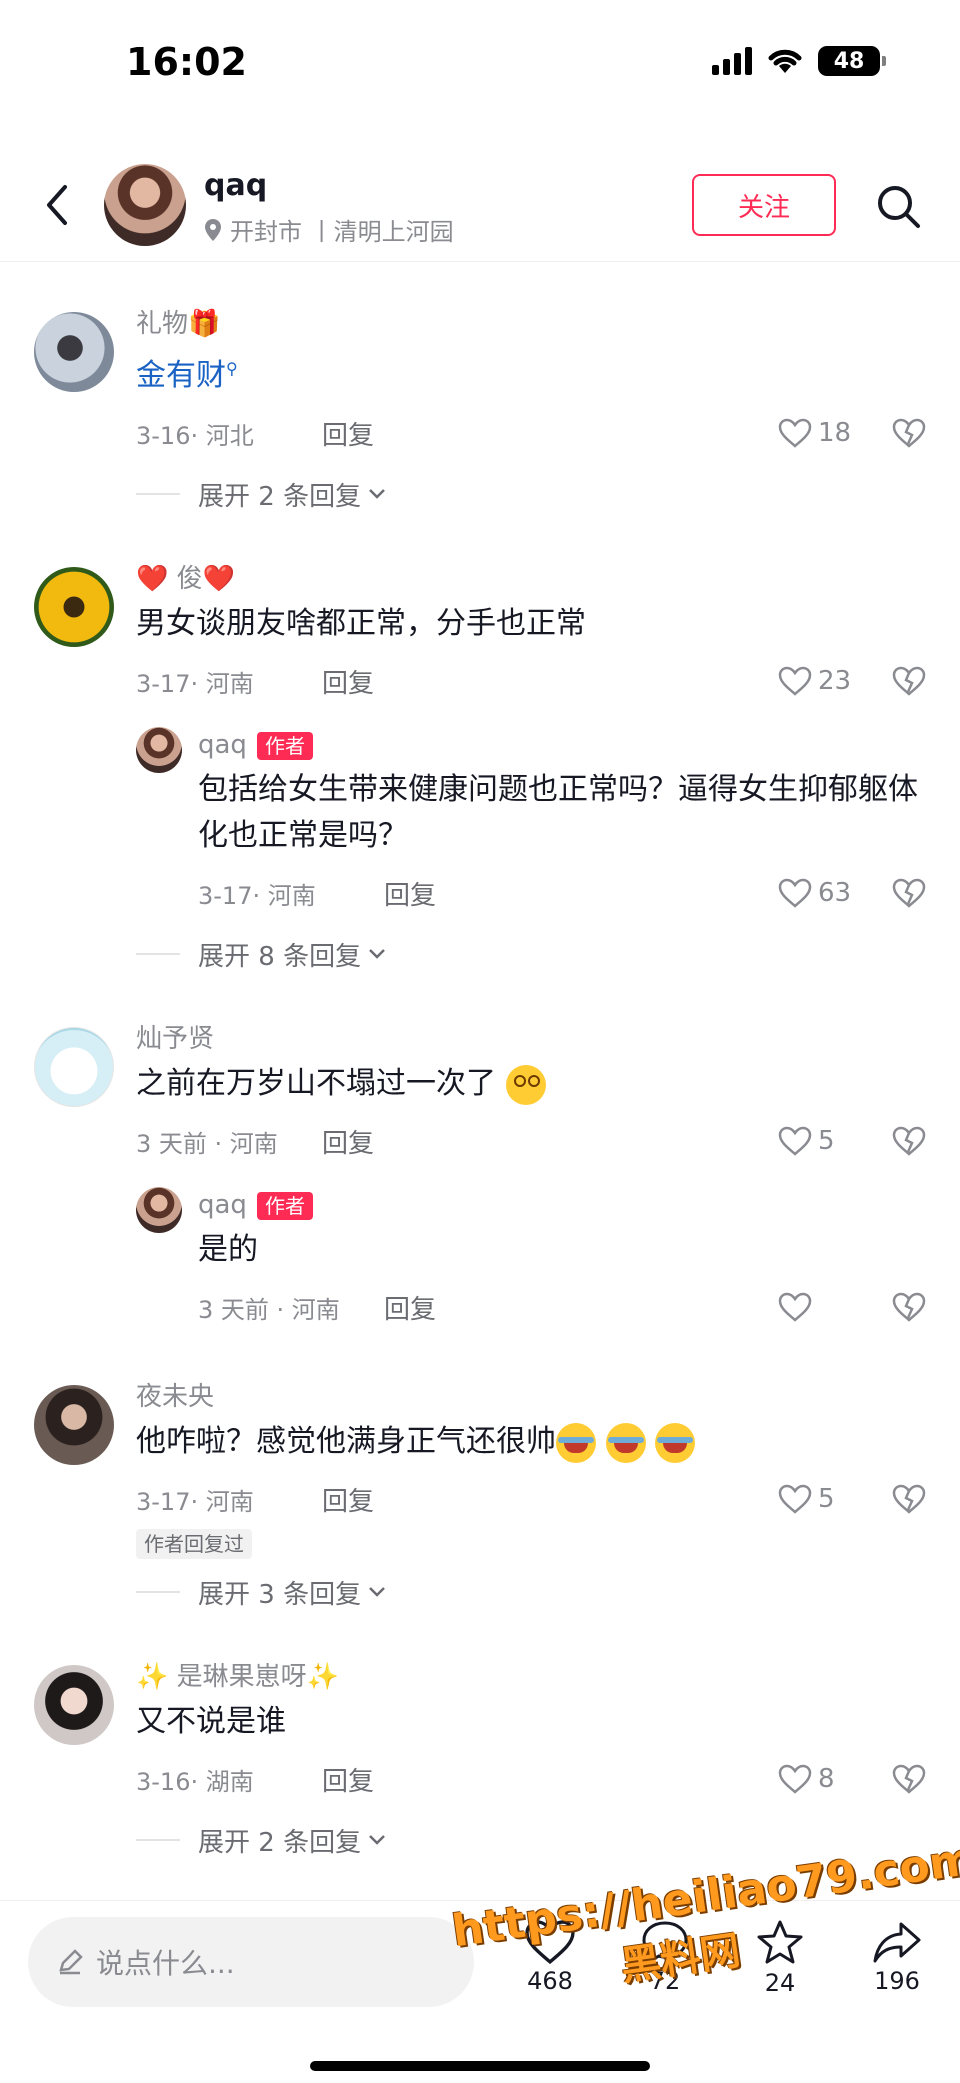 Image resolution: width=960 pixels, height=2083 pixels. Describe the element at coordinates (531, 954) in the screenshot. I see `expand-replies-button: 展开 8 条回复` at that location.